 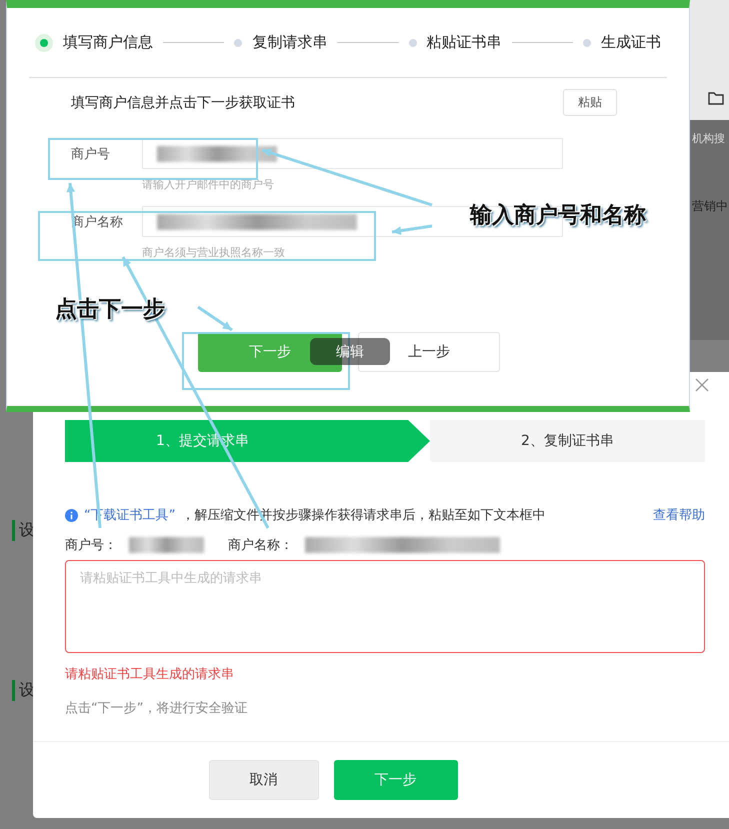 What do you see at coordinates (350, 351) in the screenshot?
I see `tooltip: 编辑` at bounding box center [350, 351].